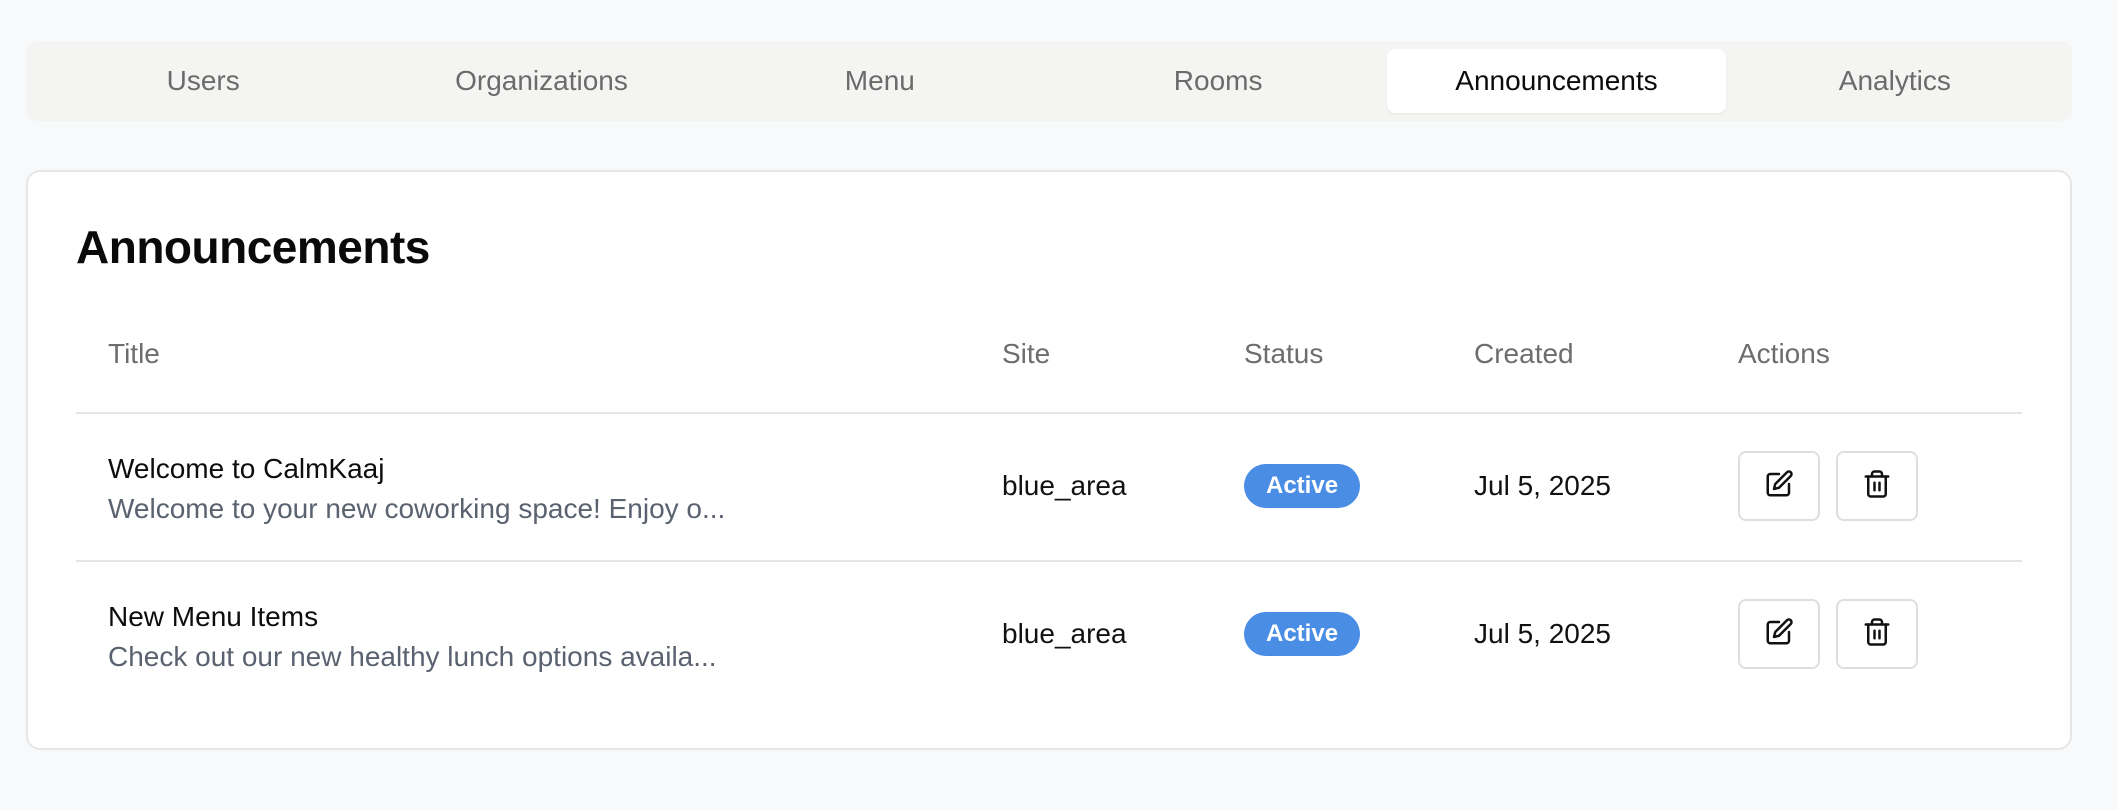 This screenshot has width=2118, height=810. What do you see at coordinates (134, 354) in the screenshot?
I see `column-header-title: Title` at bounding box center [134, 354].